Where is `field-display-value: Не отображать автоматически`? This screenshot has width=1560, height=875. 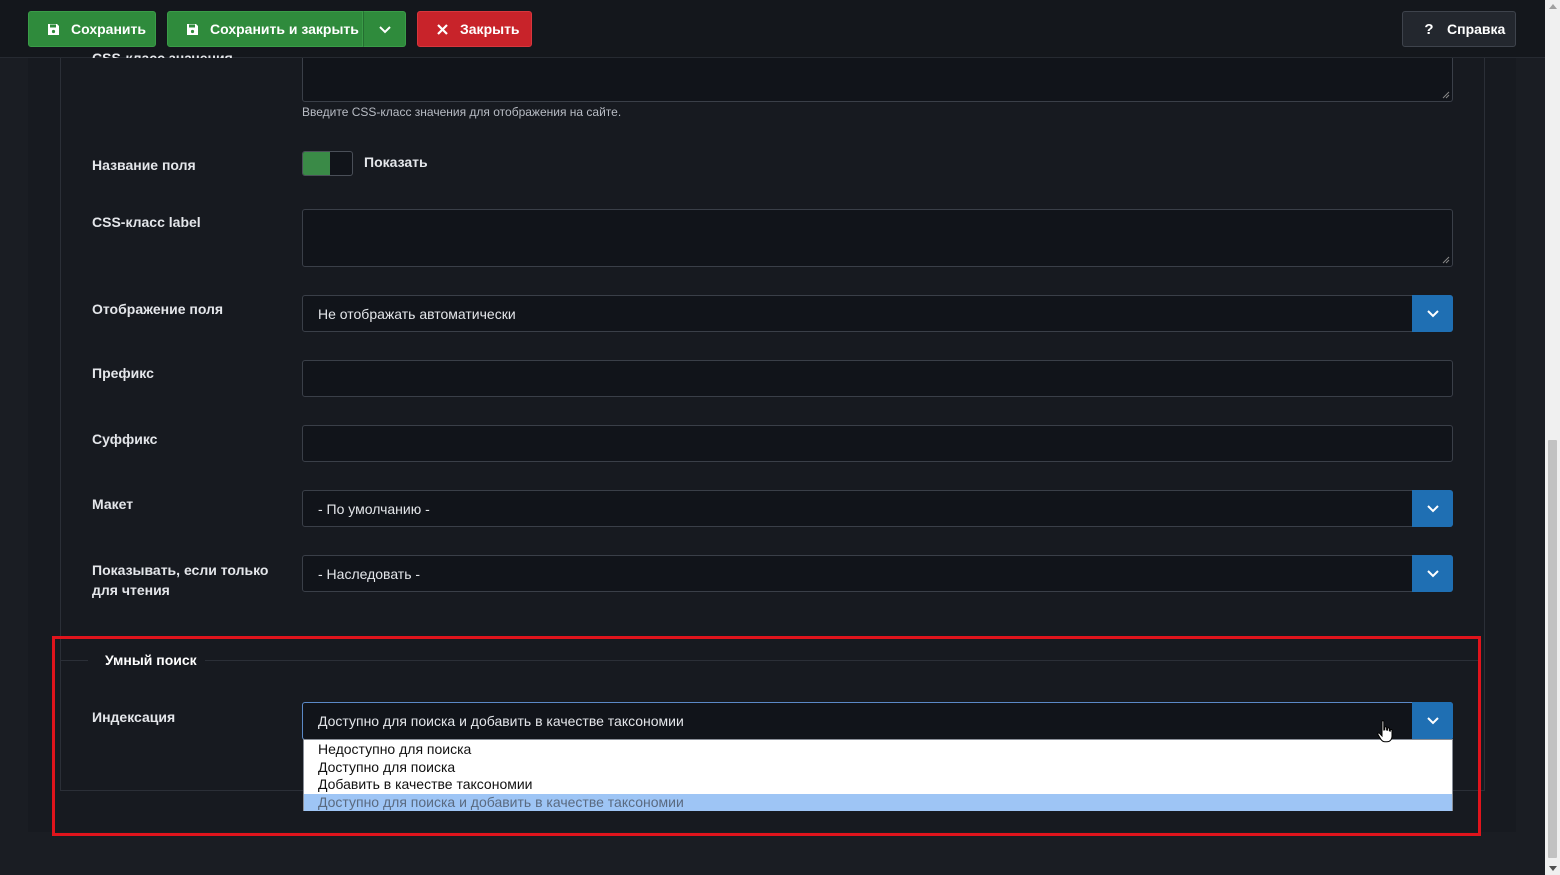
field-display-value: Не отображать автоматически is located at coordinates (417, 313).